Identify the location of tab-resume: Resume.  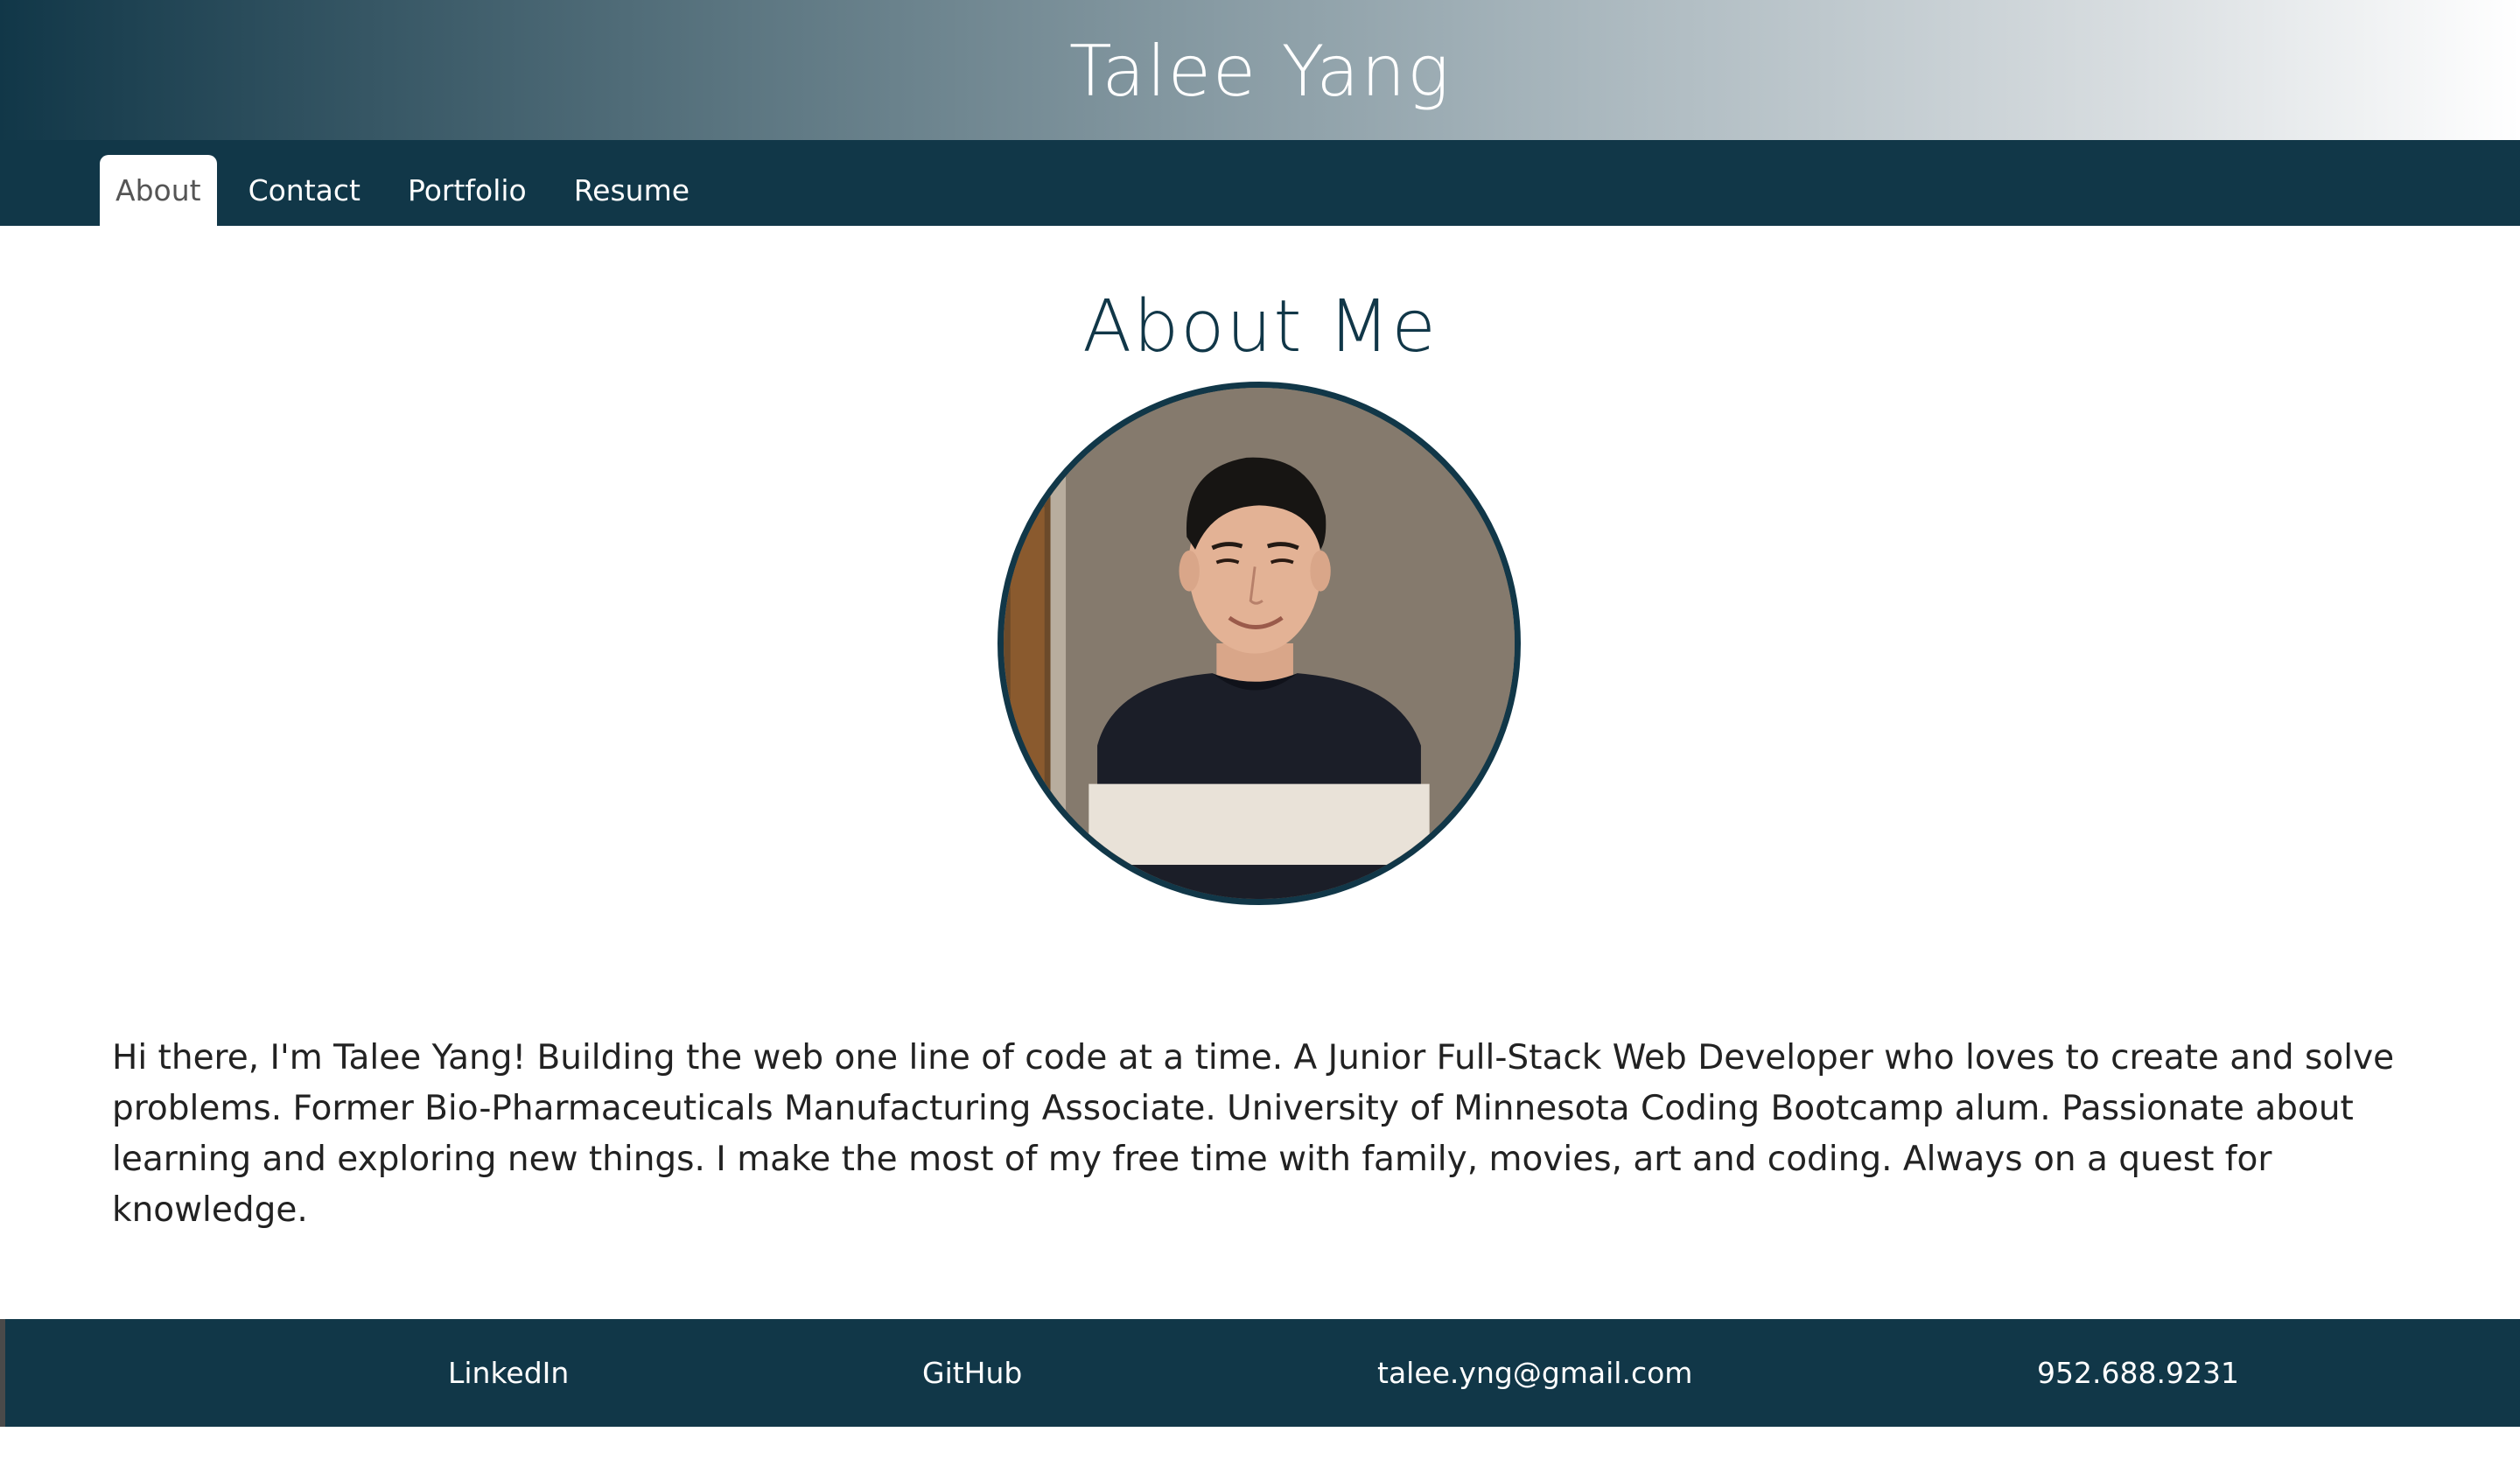
(631, 190).